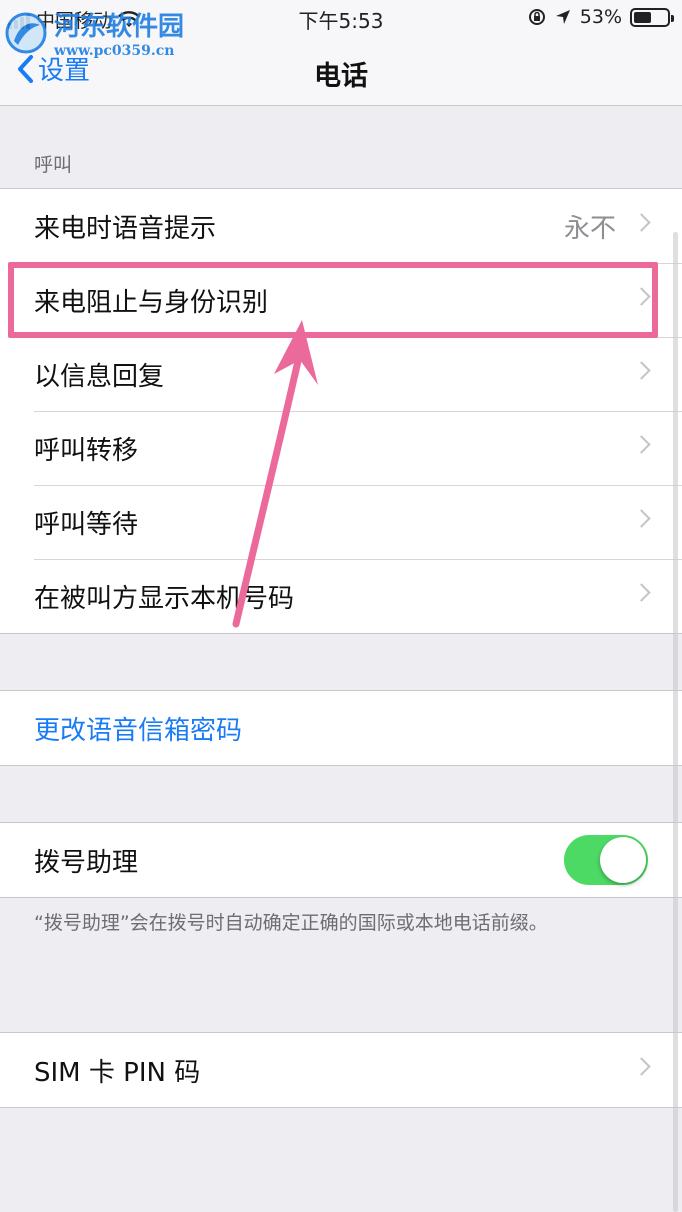  What do you see at coordinates (119, 27) in the screenshot?
I see `watermark-title: 河东软件园` at bounding box center [119, 27].